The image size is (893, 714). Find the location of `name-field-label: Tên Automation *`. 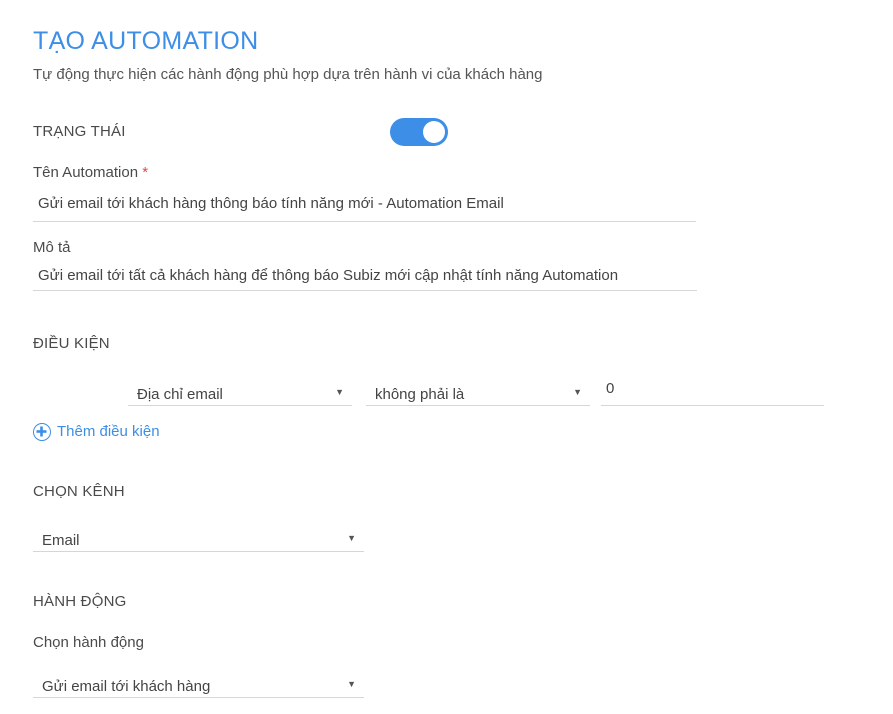

name-field-label: Tên Automation * is located at coordinates (90, 172).